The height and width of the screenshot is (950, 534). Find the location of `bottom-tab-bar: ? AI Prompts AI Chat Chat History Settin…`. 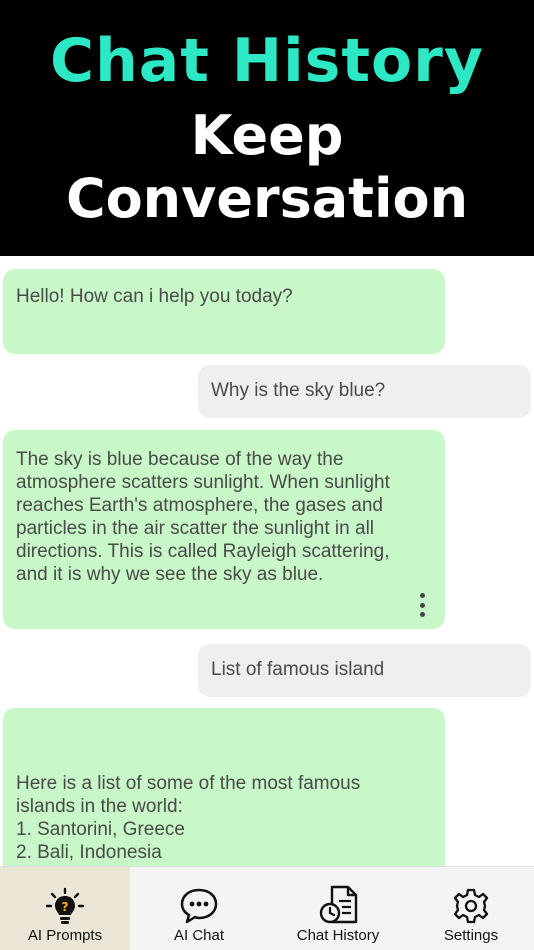

bottom-tab-bar: ? AI Prompts AI Chat Chat History Settin… is located at coordinates (267, 908).